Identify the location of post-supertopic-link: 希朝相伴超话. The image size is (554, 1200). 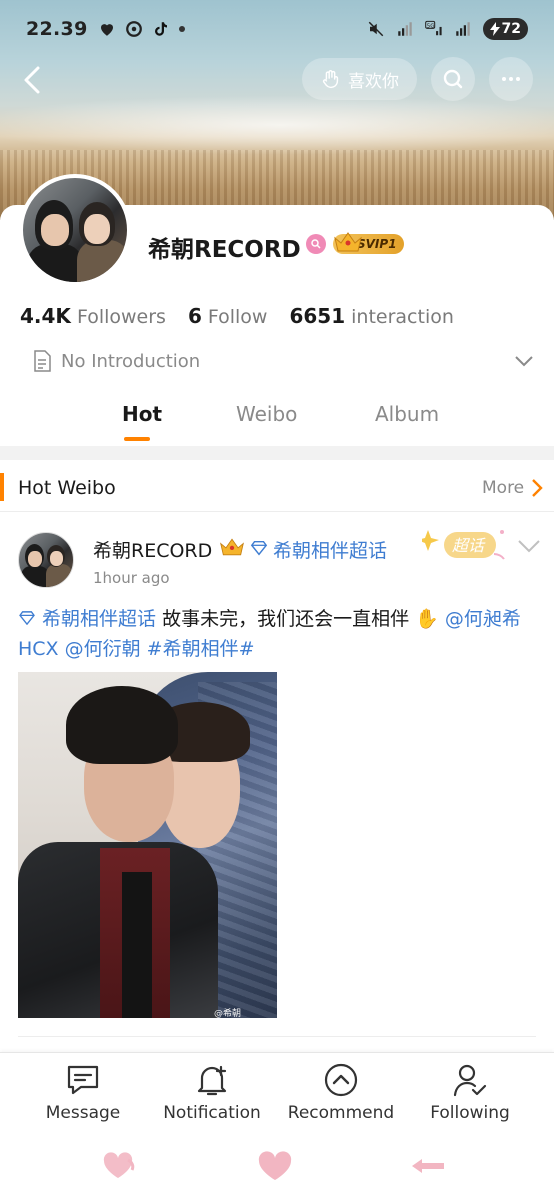
(330, 549).